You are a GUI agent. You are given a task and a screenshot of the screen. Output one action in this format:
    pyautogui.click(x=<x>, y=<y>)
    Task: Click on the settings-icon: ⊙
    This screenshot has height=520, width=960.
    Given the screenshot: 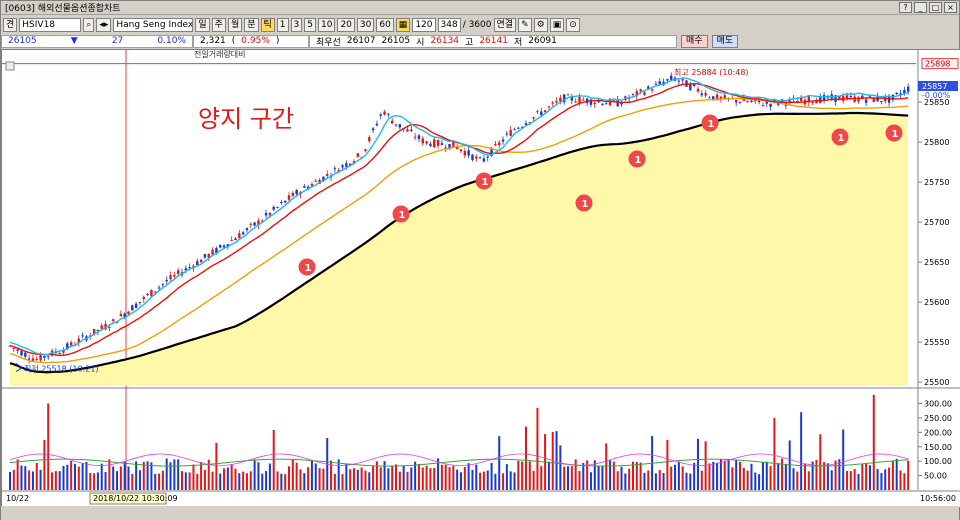 What is the action you would take?
    pyautogui.click(x=573, y=24)
    